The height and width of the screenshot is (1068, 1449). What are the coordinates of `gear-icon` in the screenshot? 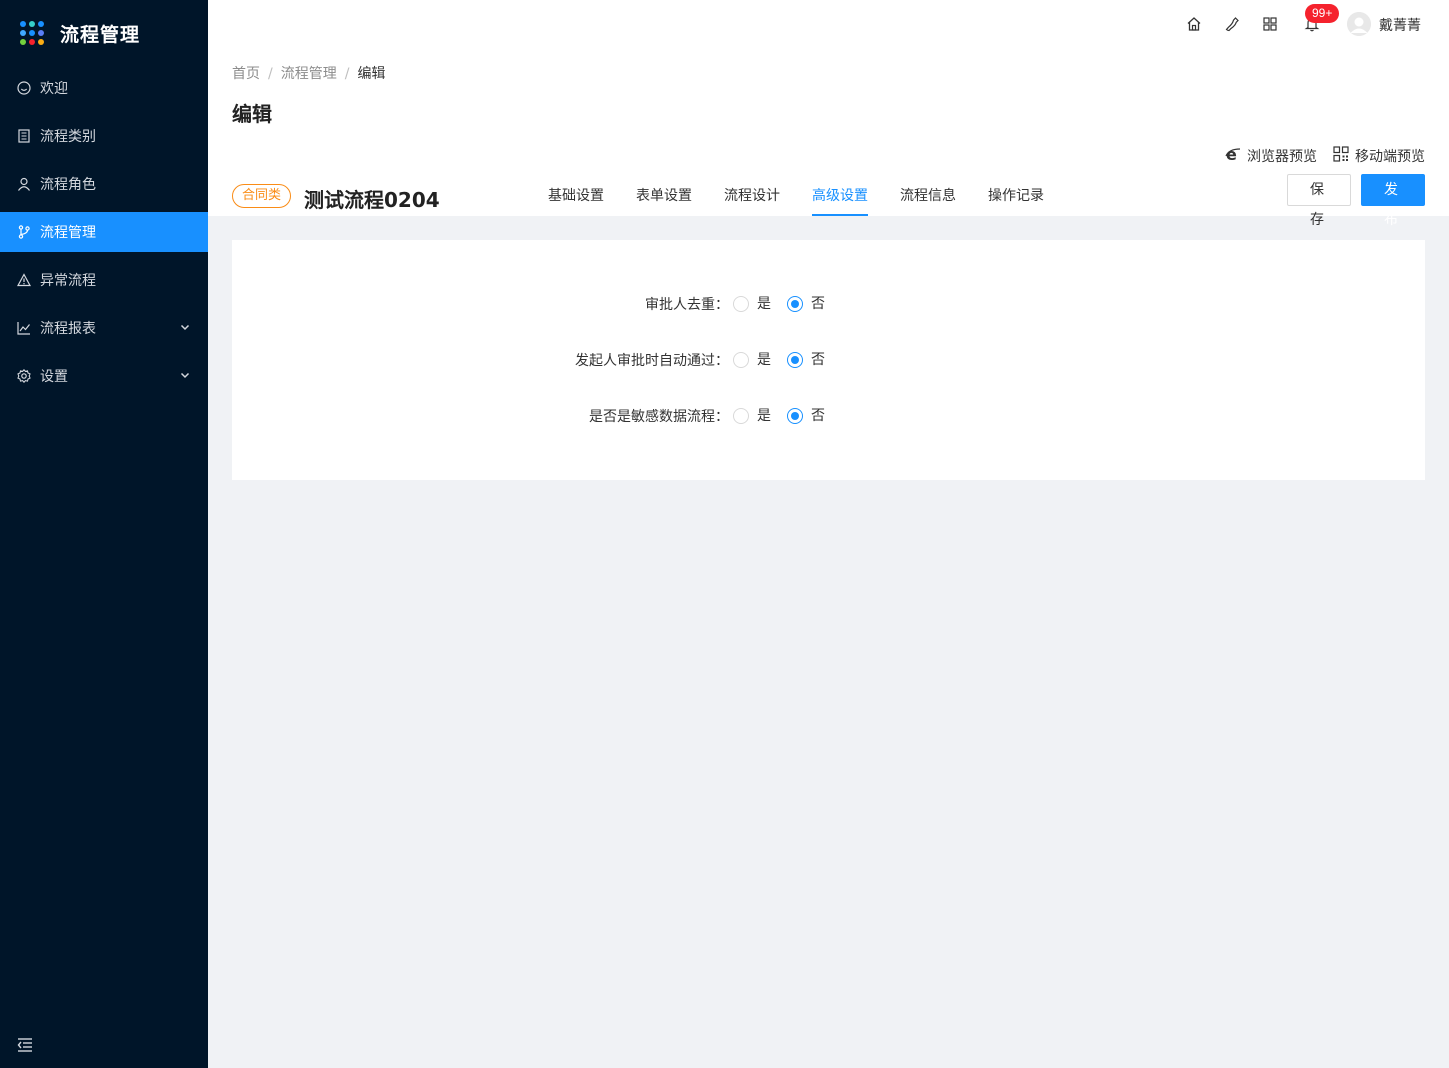 It's located at (24, 376).